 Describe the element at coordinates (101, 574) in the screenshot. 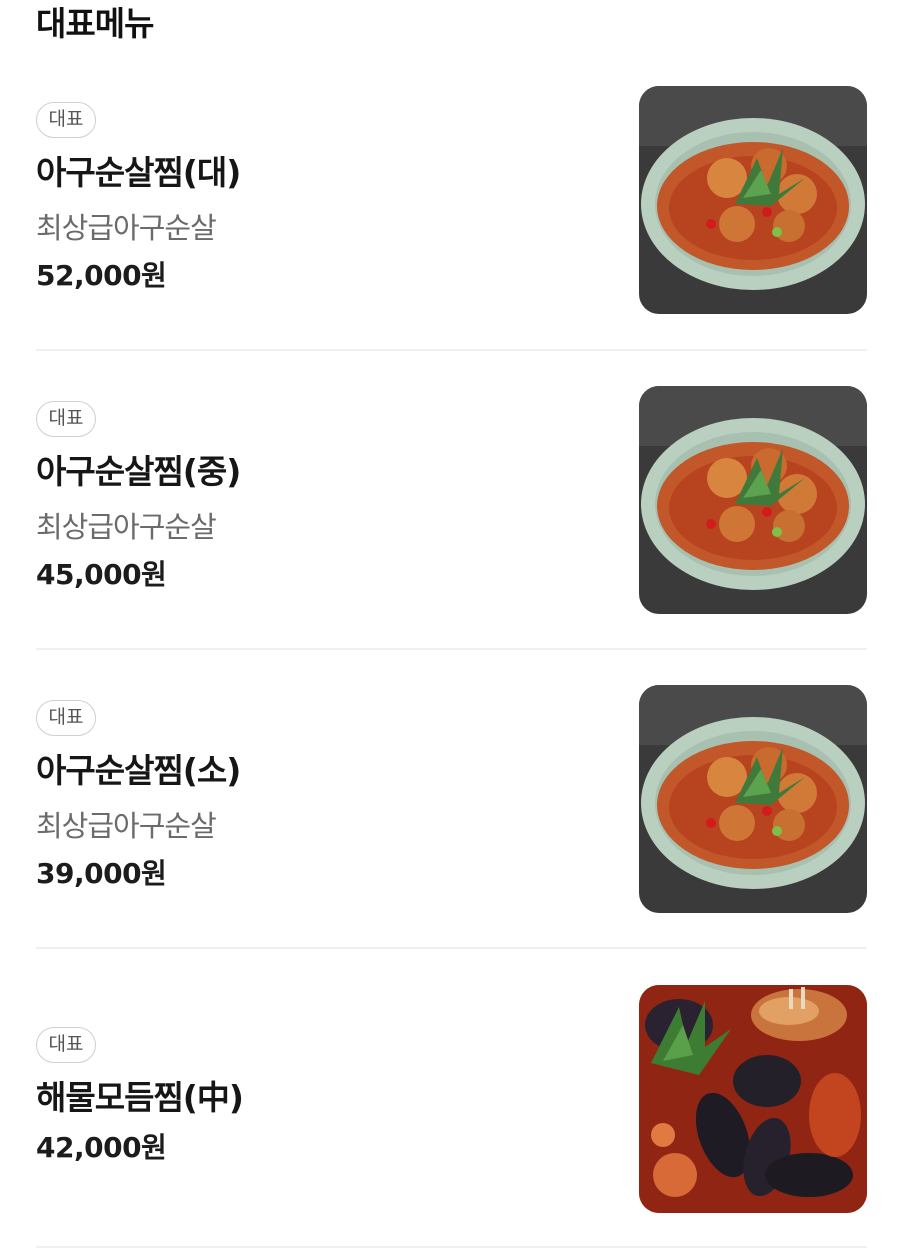

I see `menu-item-price: 45,000원` at that location.